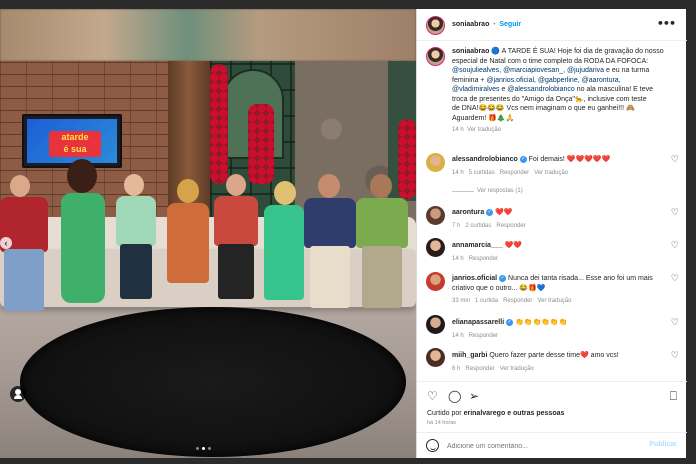  Describe the element at coordinates (261, 144) in the screenshot. I see `poinsettia-tree` at that location.